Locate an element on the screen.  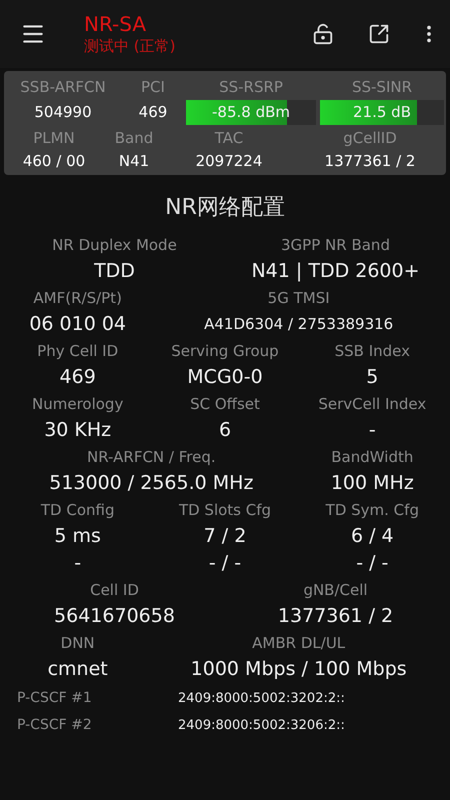
summary-value: 1377361 / 2 is located at coordinates (370, 161).